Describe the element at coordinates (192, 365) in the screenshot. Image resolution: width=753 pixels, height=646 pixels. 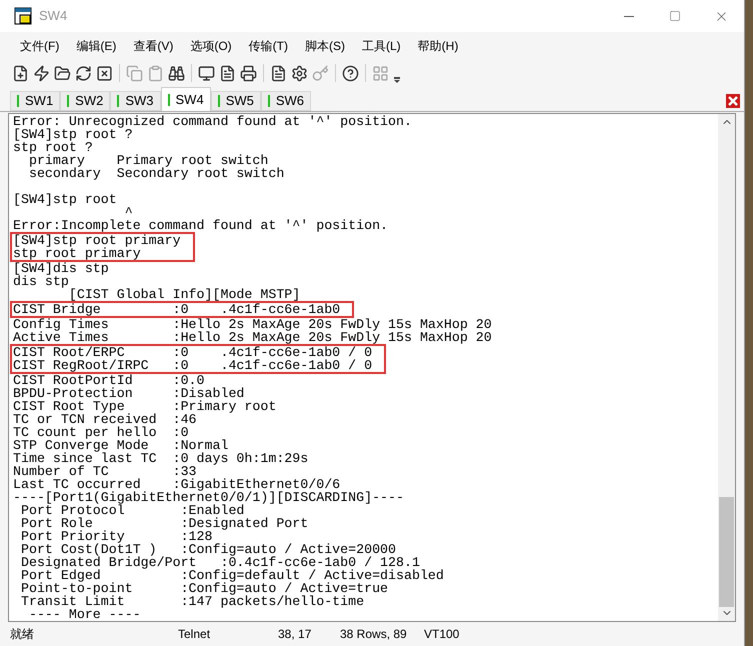
I see `terminal-line: CIST RegRoot/IRPC :0 .4c1f-cc6e-1ab0 / 0` at that location.